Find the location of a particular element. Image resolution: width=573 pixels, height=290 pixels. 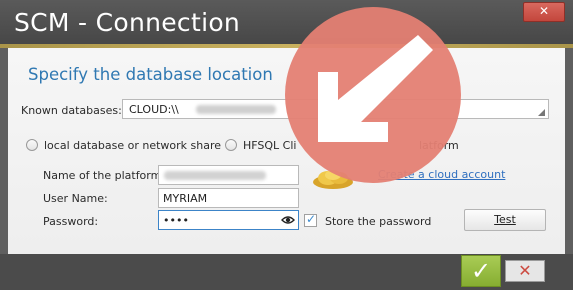

store-password-label: Store the password is located at coordinates (378, 221).